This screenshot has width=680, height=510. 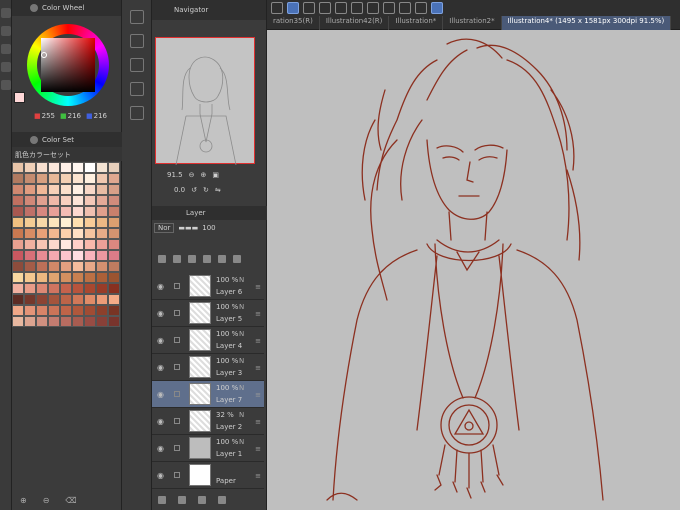 I want to click on saturation-value-square, so click(x=68, y=65).